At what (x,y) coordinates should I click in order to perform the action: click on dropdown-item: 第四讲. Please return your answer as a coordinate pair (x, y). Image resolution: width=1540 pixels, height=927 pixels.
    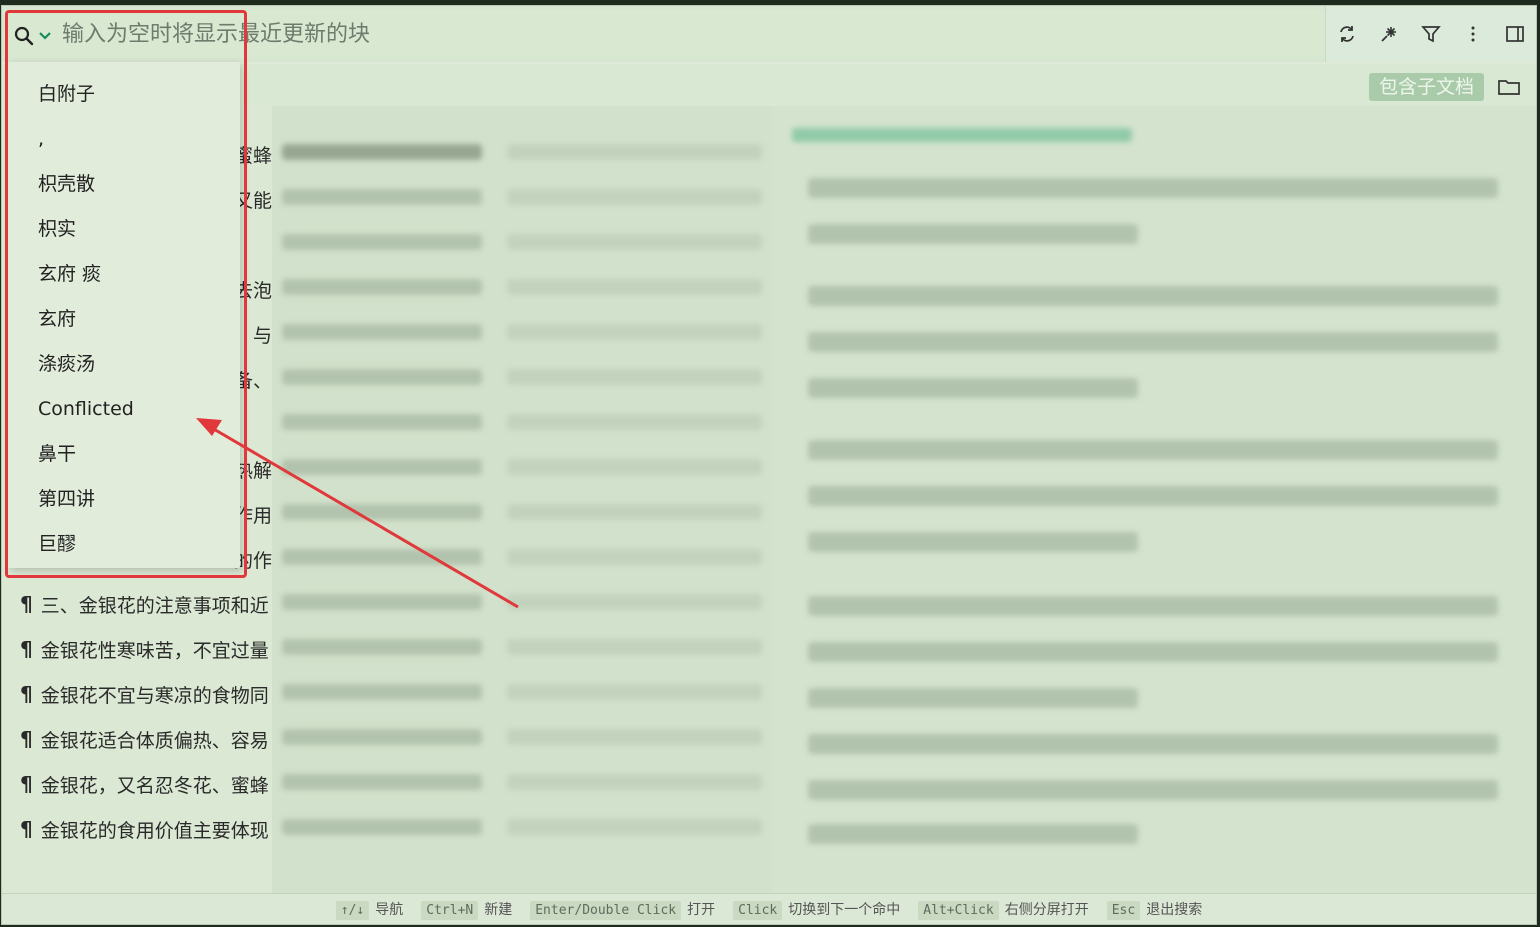
    Looking at the image, I should click on (66, 499).